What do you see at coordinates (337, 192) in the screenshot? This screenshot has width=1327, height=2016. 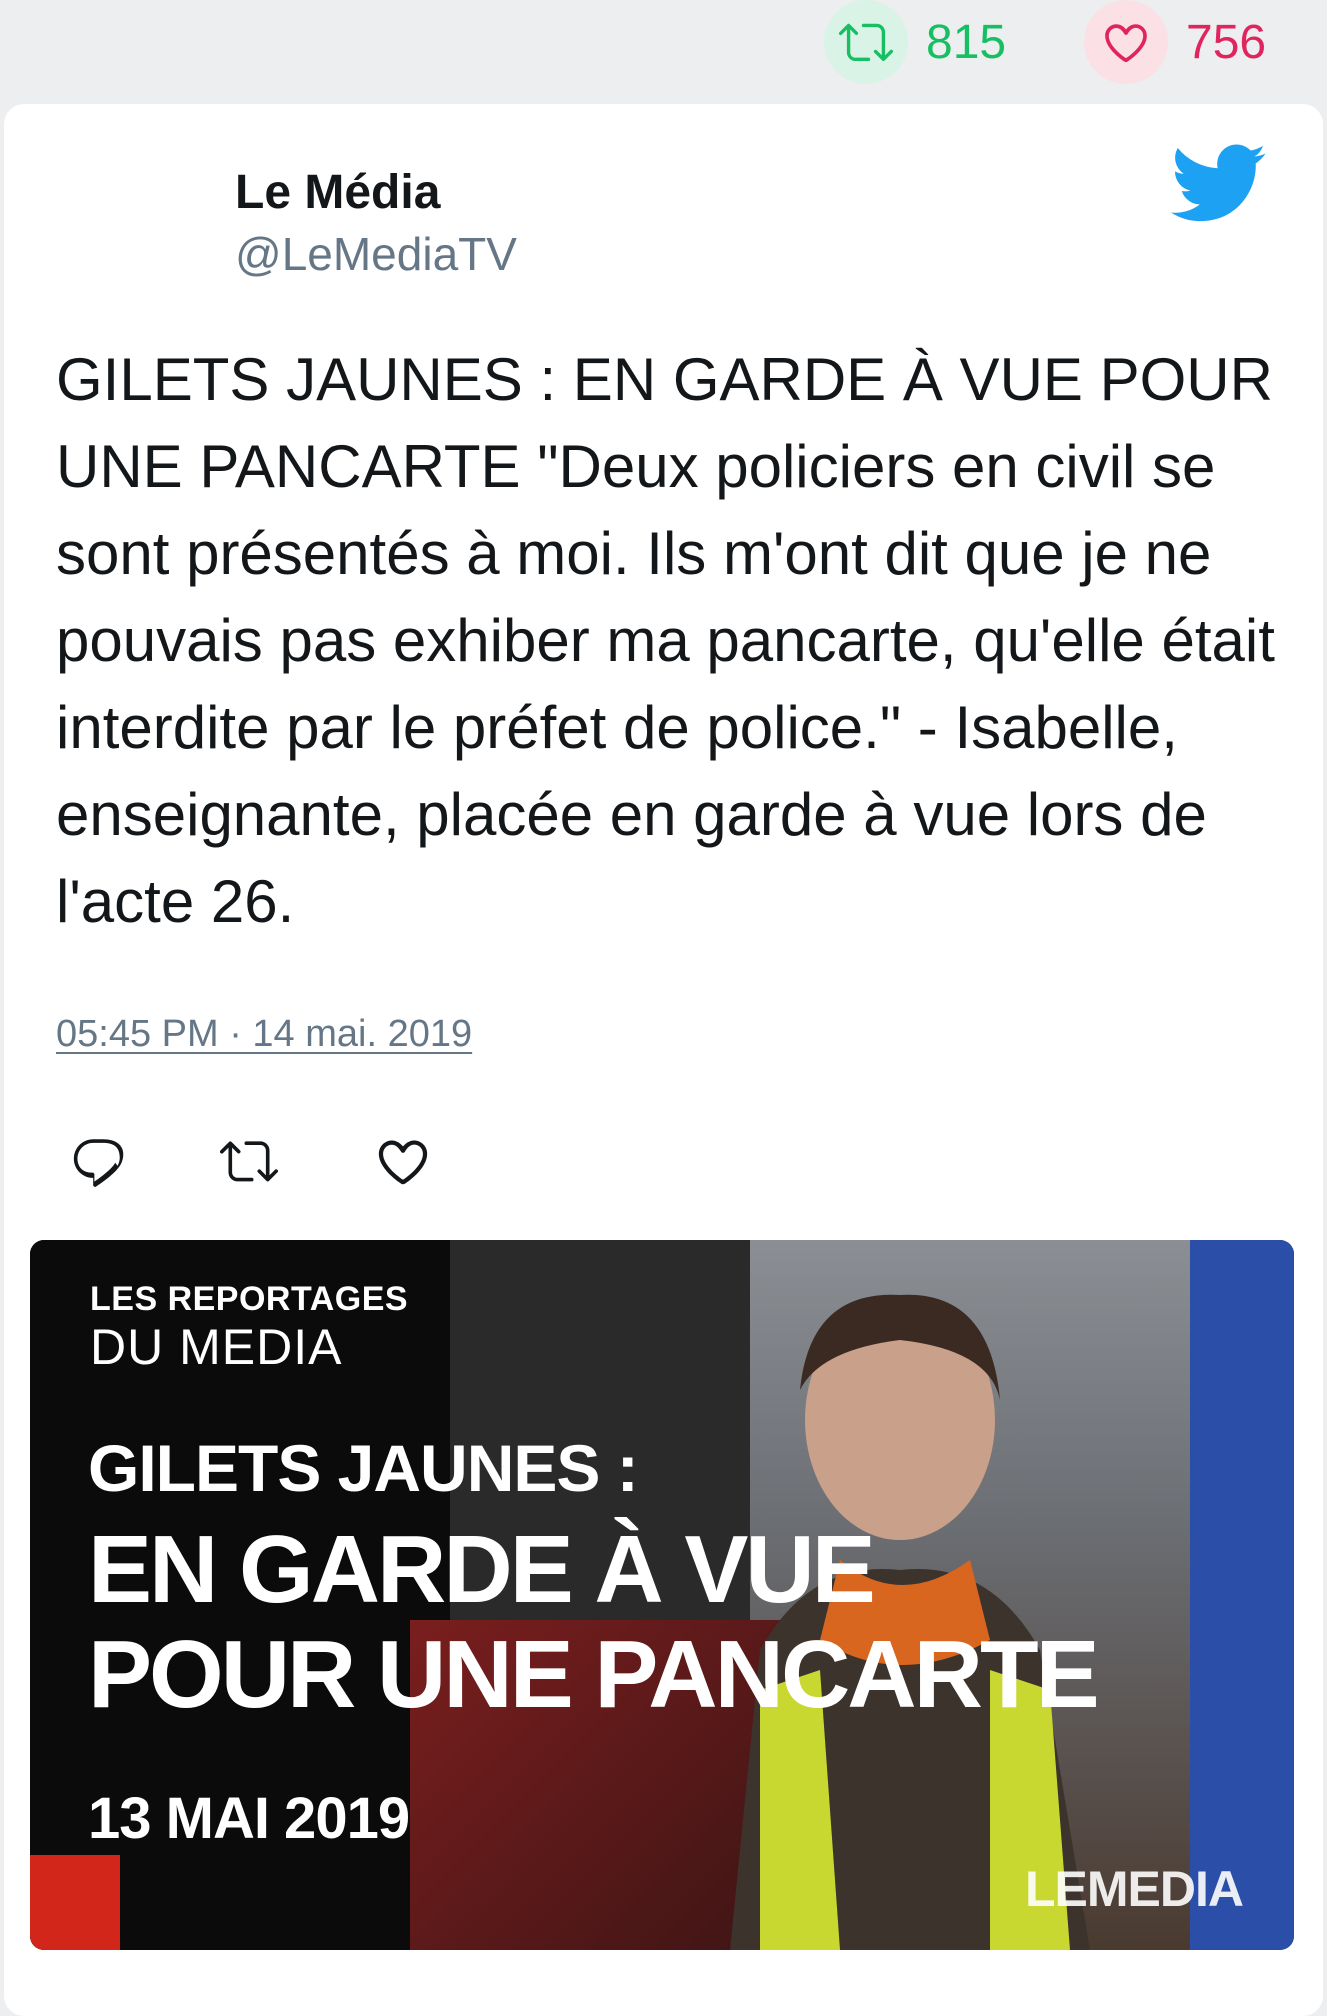 I see `author-name: Le Média` at bounding box center [337, 192].